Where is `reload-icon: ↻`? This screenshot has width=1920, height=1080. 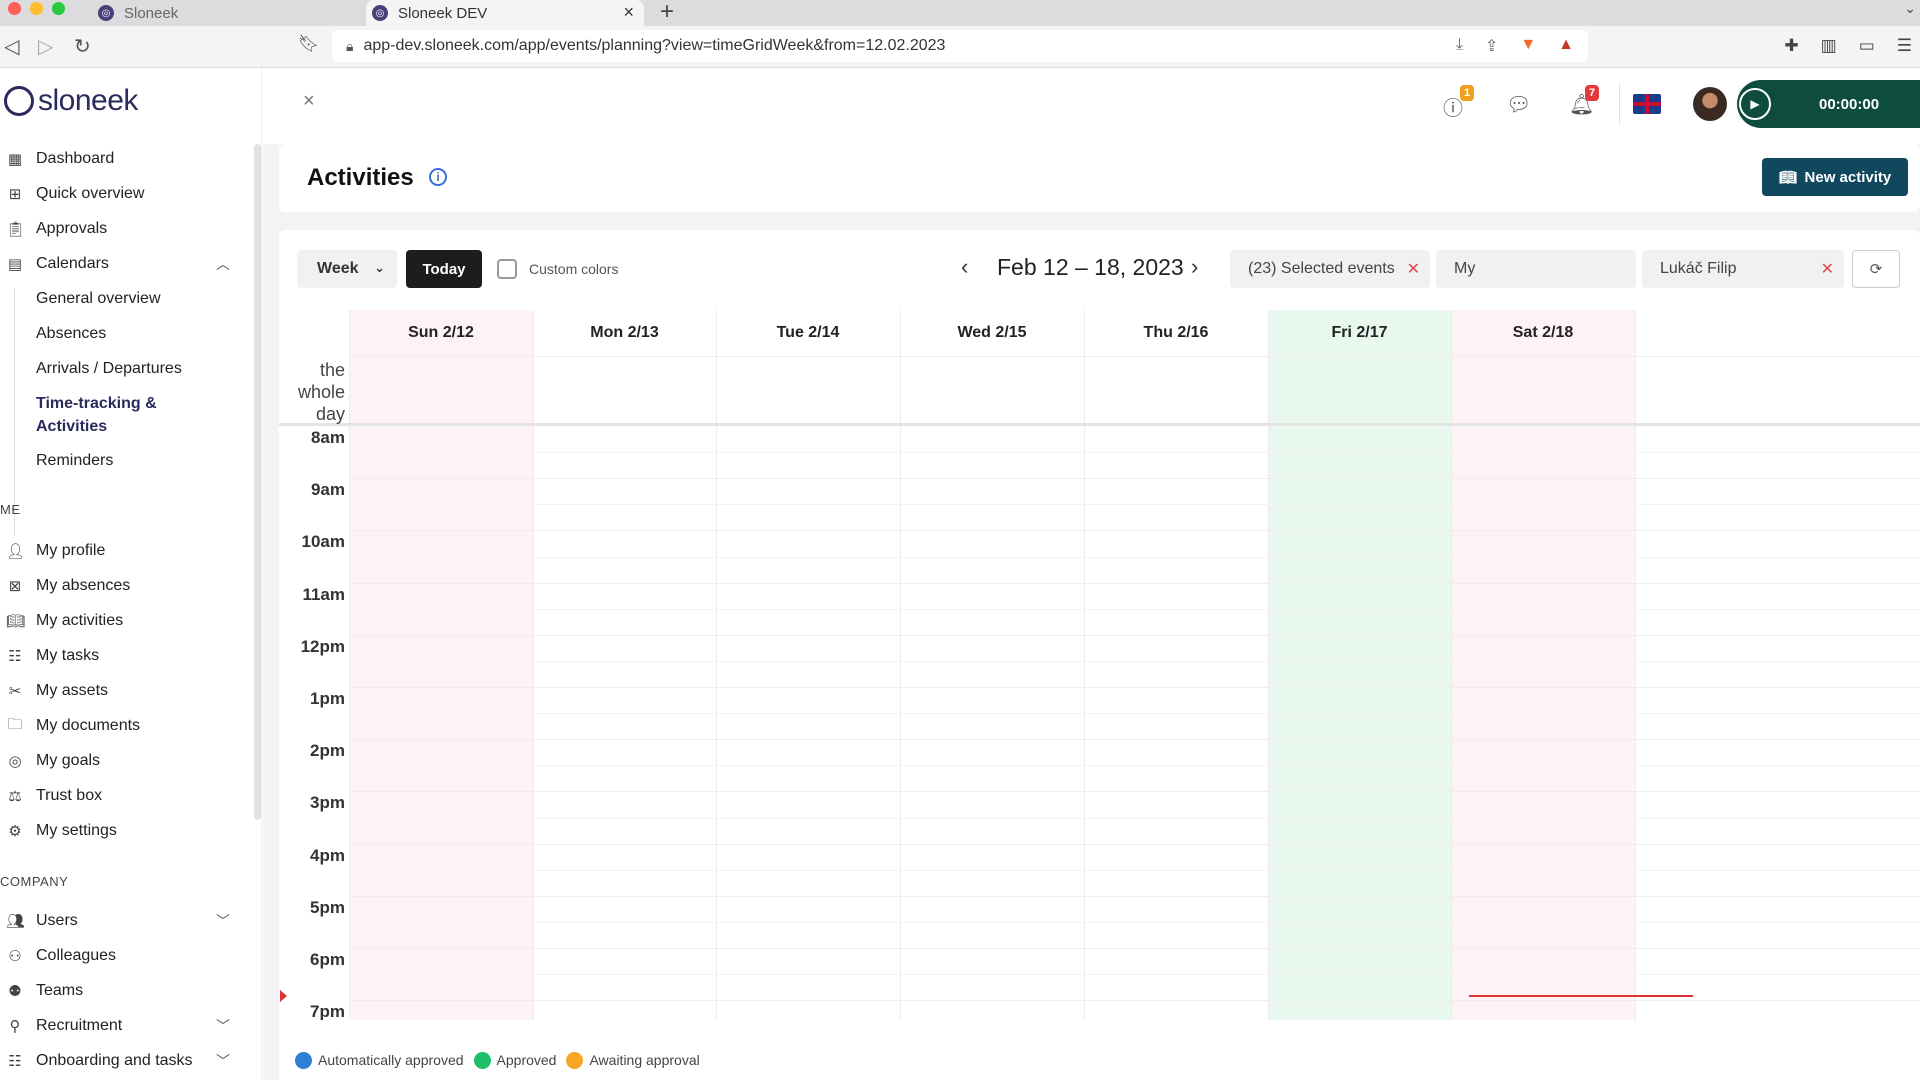
reload-icon: ↻ is located at coordinates (82, 46).